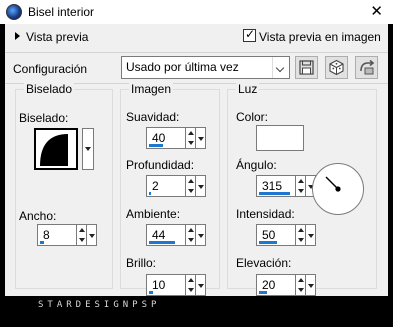  What do you see at coordinates (14, 12) in the screenshot?
I see `app-icon` at bounding box center [14, 12].